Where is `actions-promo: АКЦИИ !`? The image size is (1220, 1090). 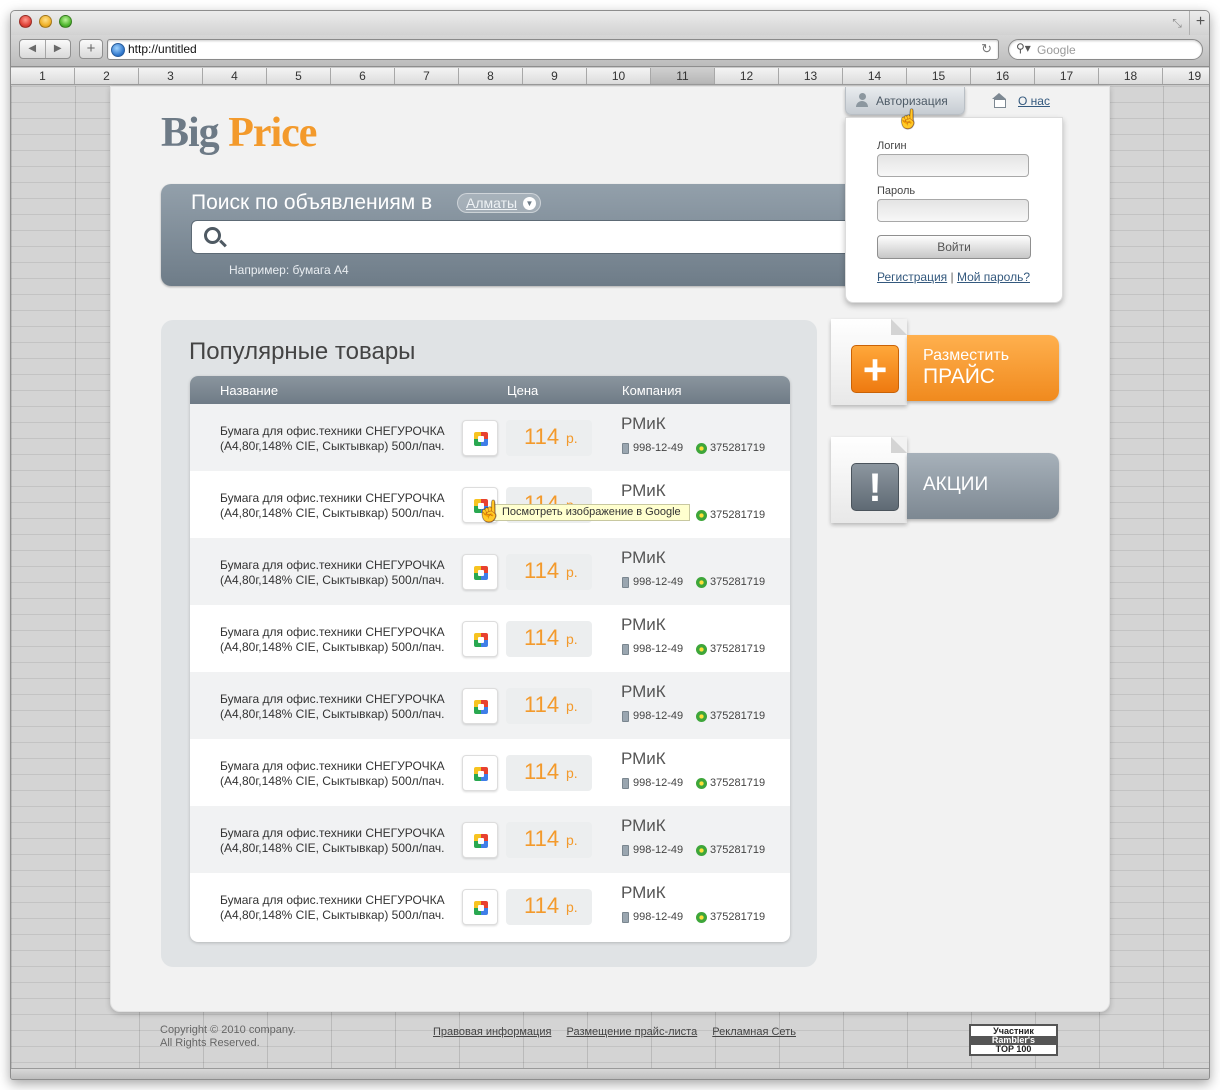
actions-promo: АКЦИИ ! is located at coordinates (946, 480).